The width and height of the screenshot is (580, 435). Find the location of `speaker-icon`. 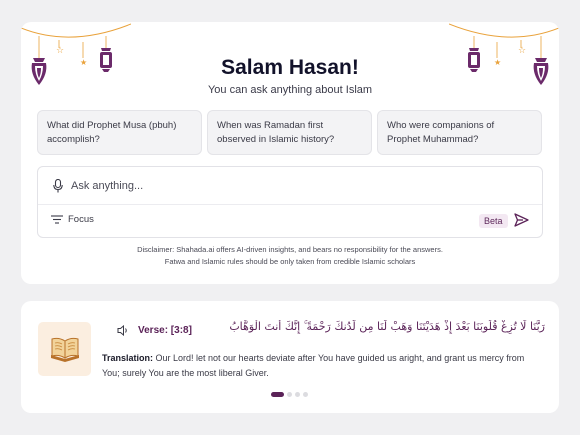

speaker-icon is located at coordinates (123, 330).